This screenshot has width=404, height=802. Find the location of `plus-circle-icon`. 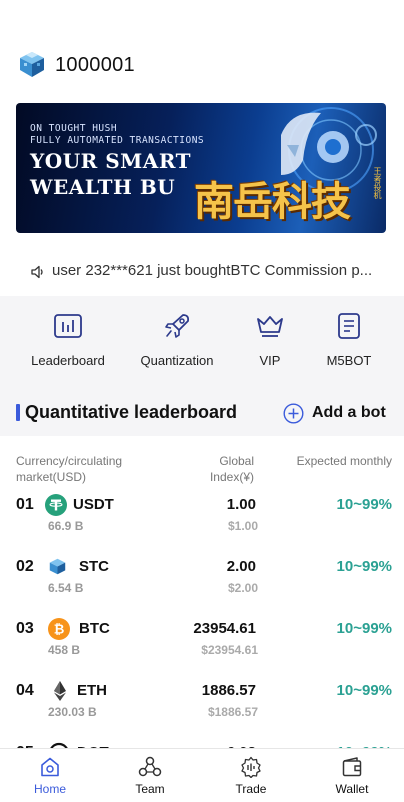

plus-circle-icon is located at coordinates (293, 413).